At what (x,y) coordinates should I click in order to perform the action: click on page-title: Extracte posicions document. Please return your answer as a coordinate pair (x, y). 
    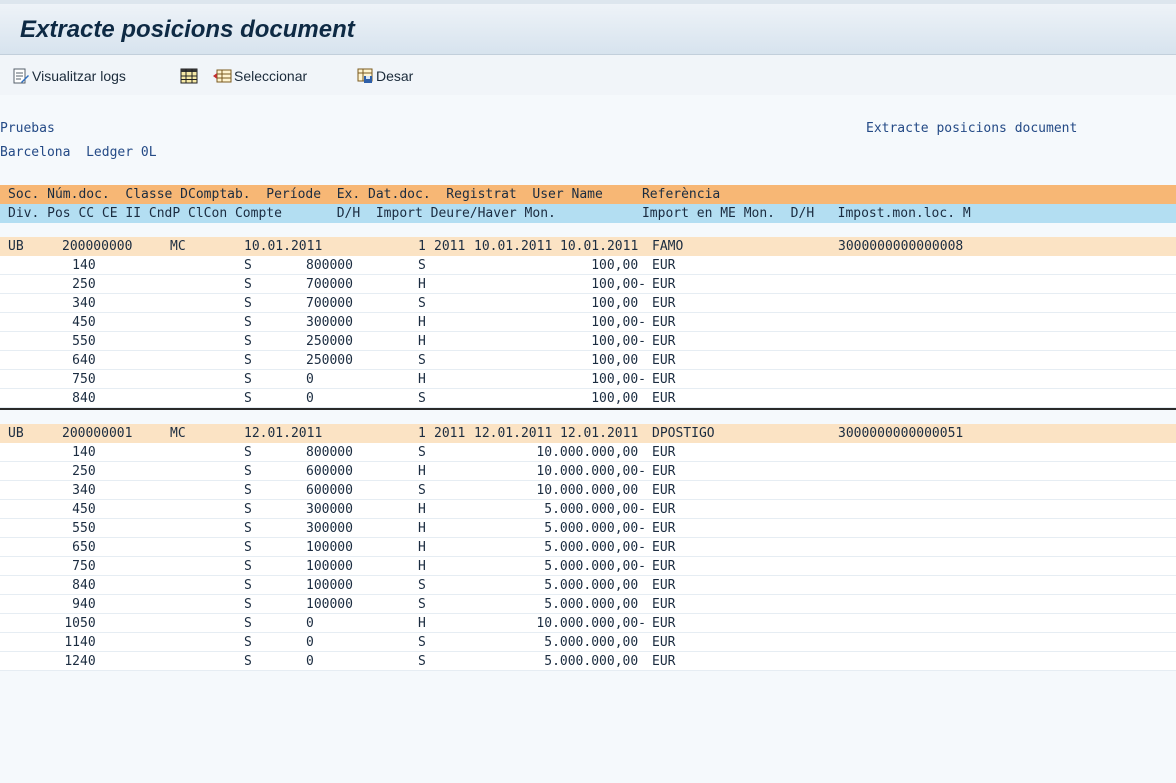
    Looking at the image, I should click on (187, 29).